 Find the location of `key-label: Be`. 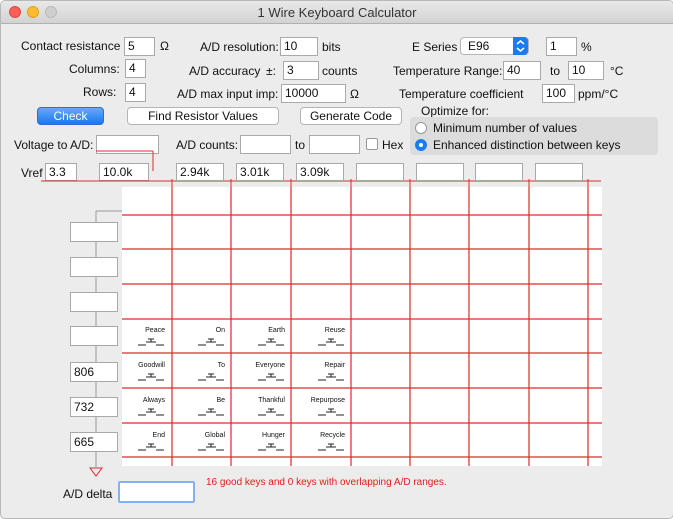

key-label: Be is located at coordinates (220, 400).